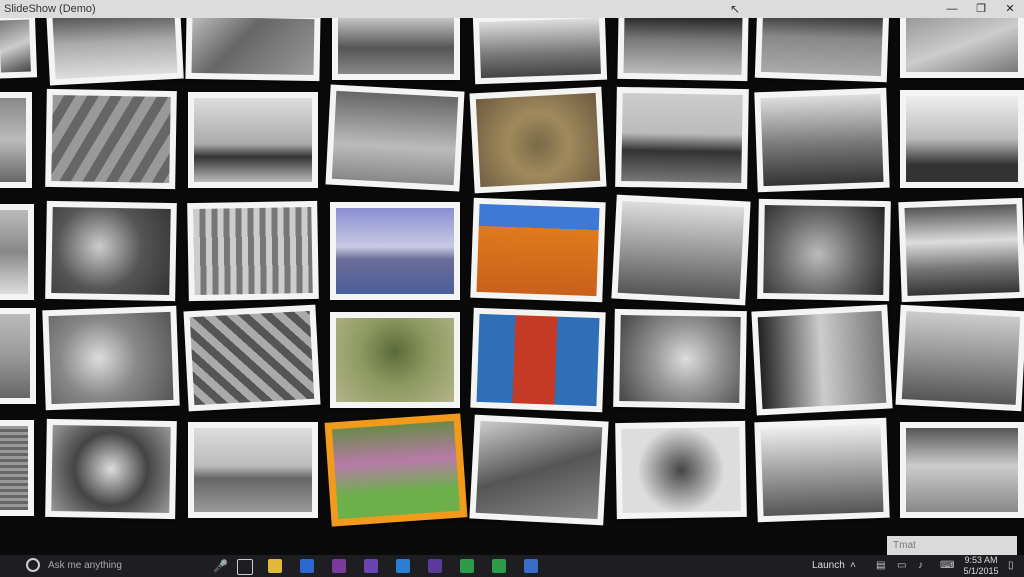 Image resolution: width=1024 pixels, height=577 pixels. I want to click on photo-r1c4, so click(396, 49).